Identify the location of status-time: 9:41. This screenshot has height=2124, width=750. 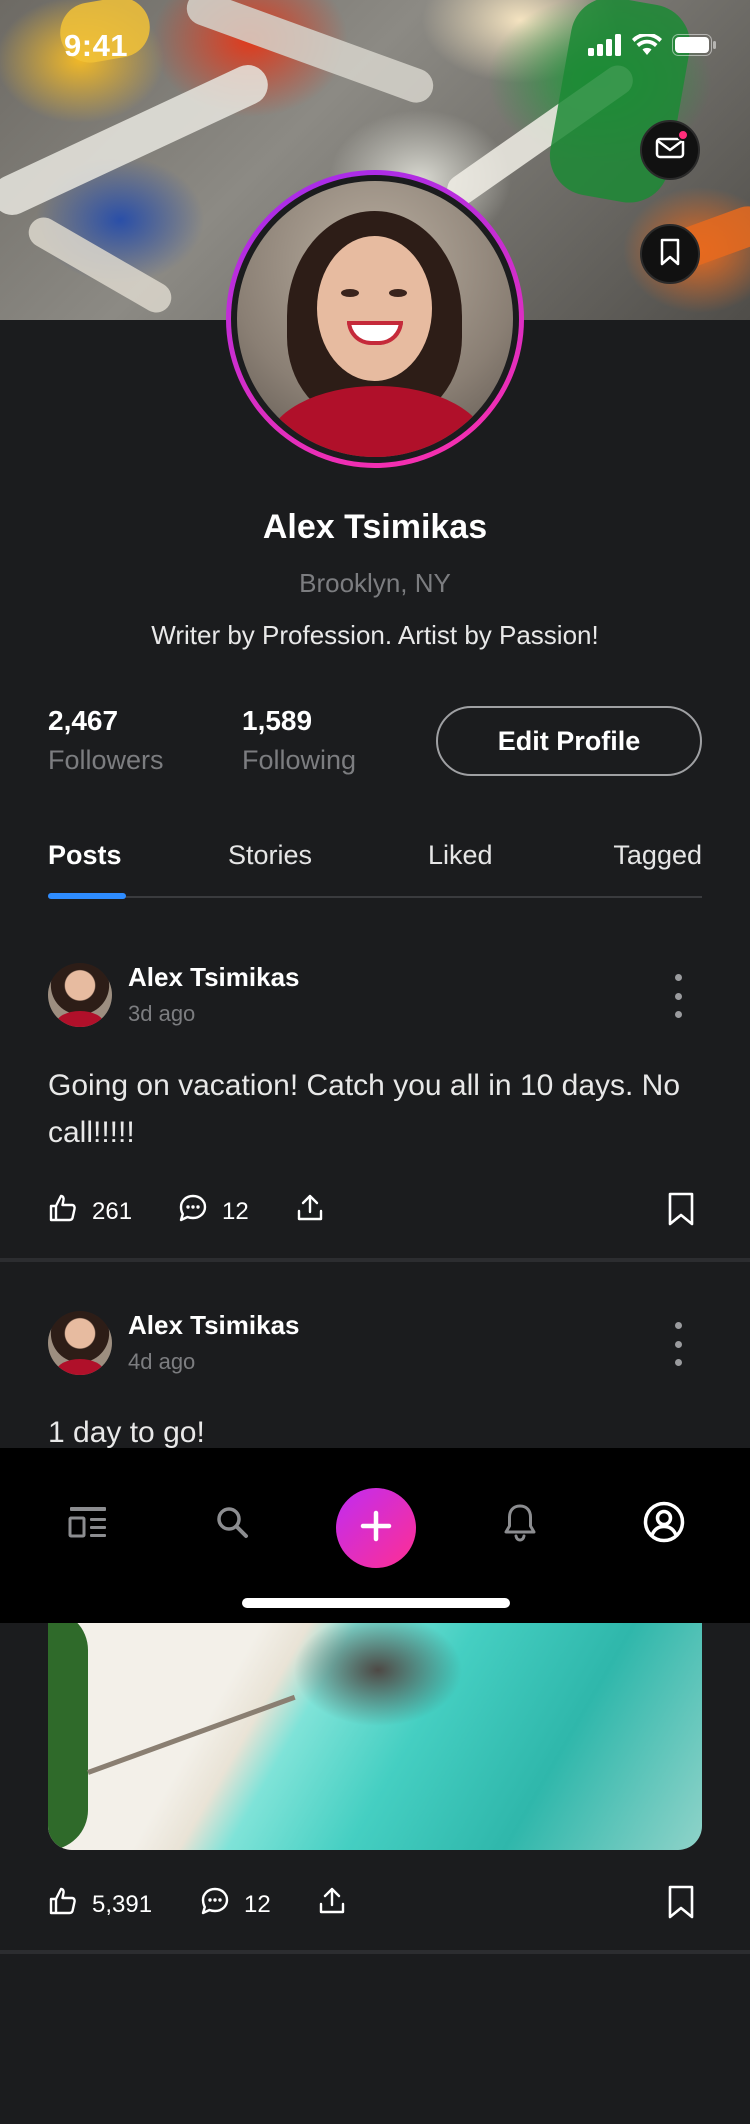
(96, 45).